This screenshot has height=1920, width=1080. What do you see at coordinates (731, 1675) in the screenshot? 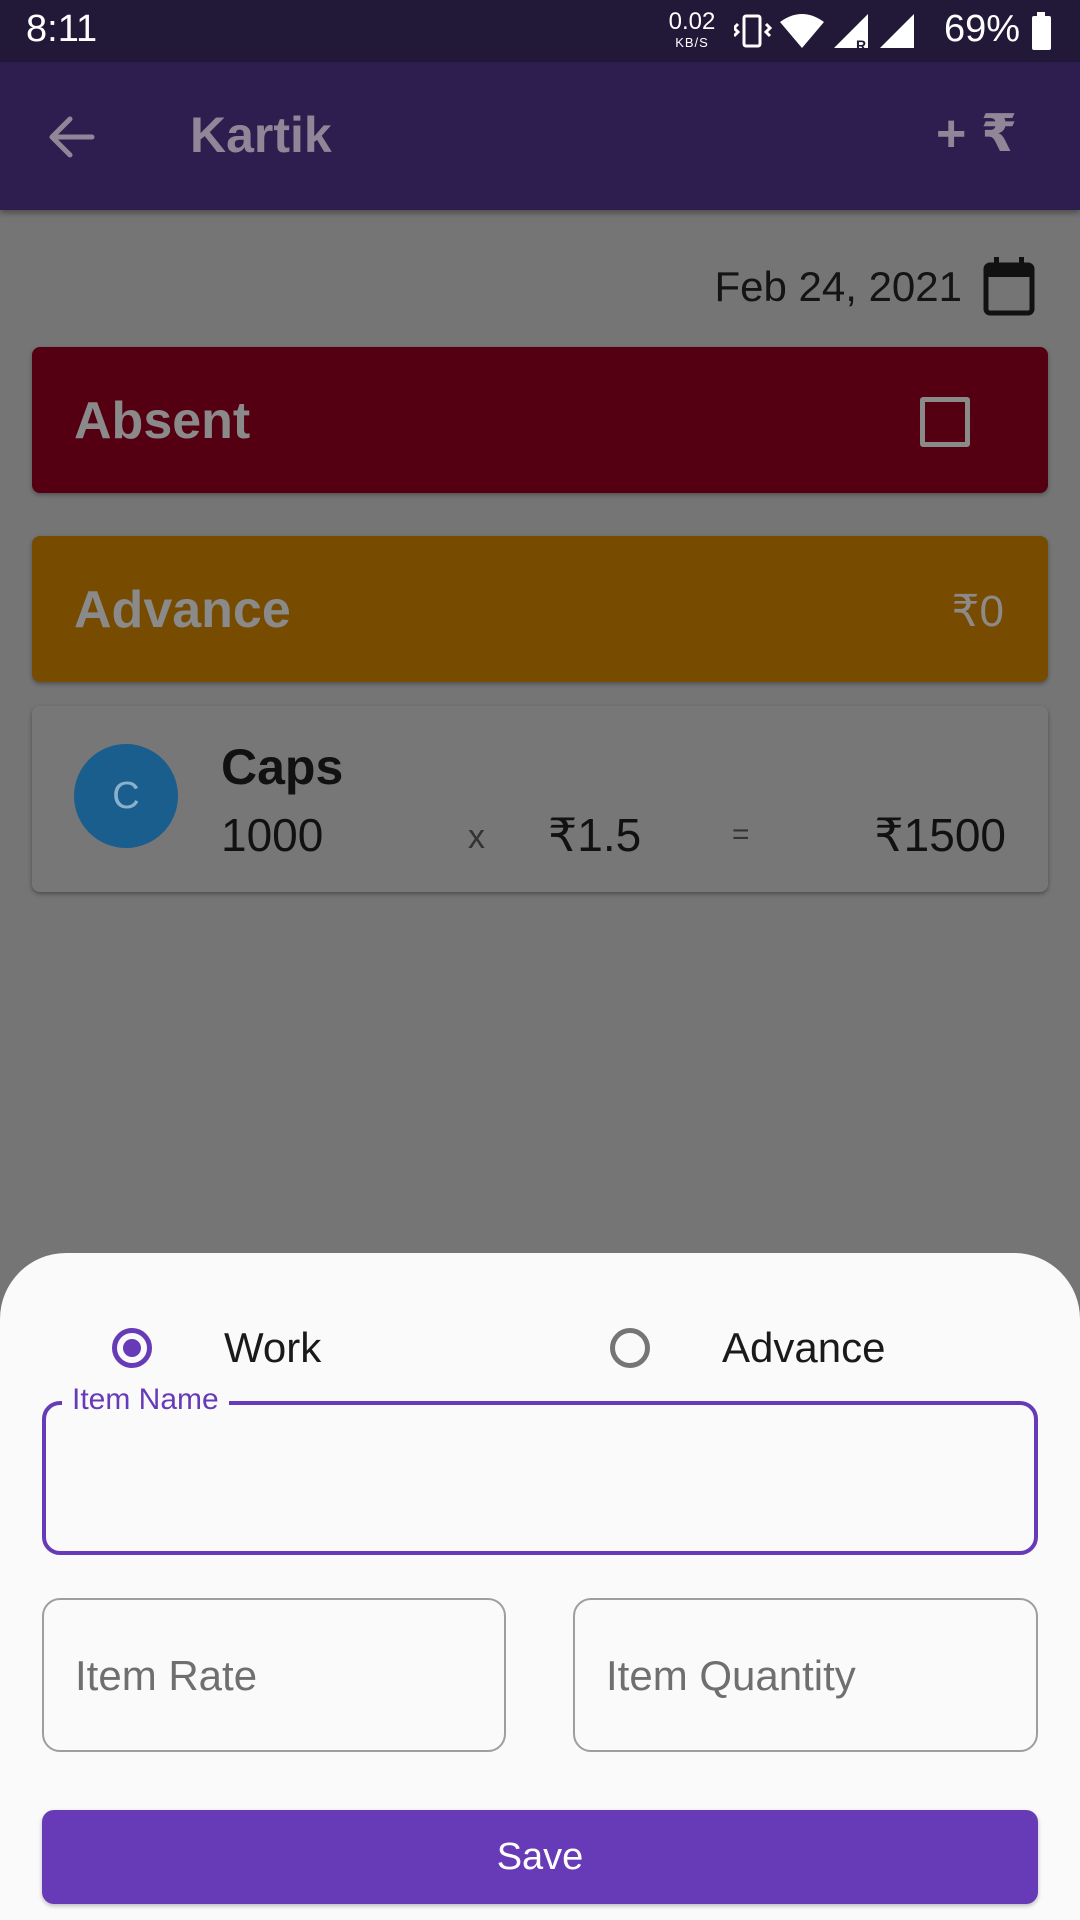
I see `item-quantity-placeholder: Item Quantity` at bounding box center [731, 1675].